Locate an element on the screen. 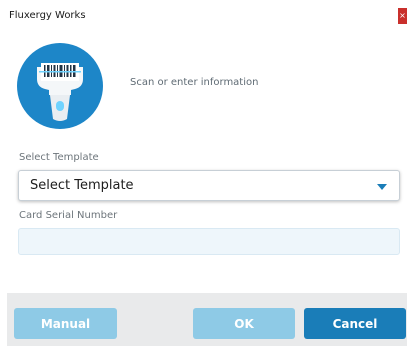 The height and width of the screenshot is (346, 407). serial-number-input is located at coordinates (209, 241).